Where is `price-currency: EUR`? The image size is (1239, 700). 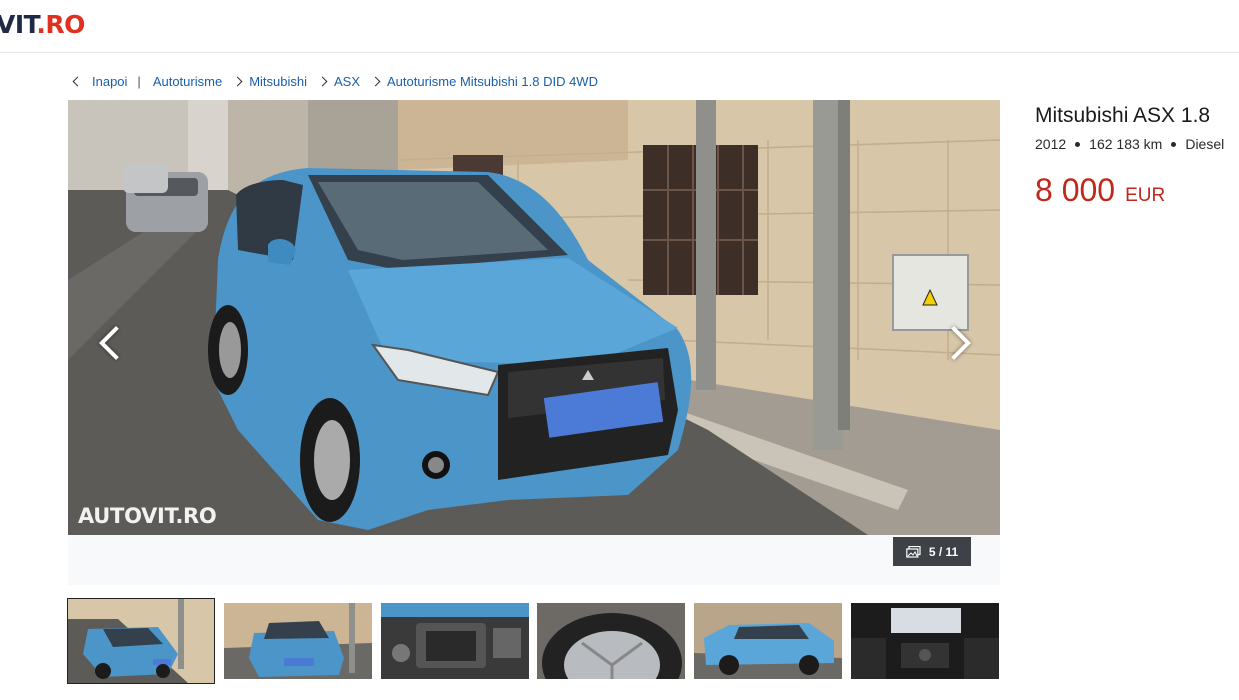
price-currency: EUR is located at coordinates (1145, 195).